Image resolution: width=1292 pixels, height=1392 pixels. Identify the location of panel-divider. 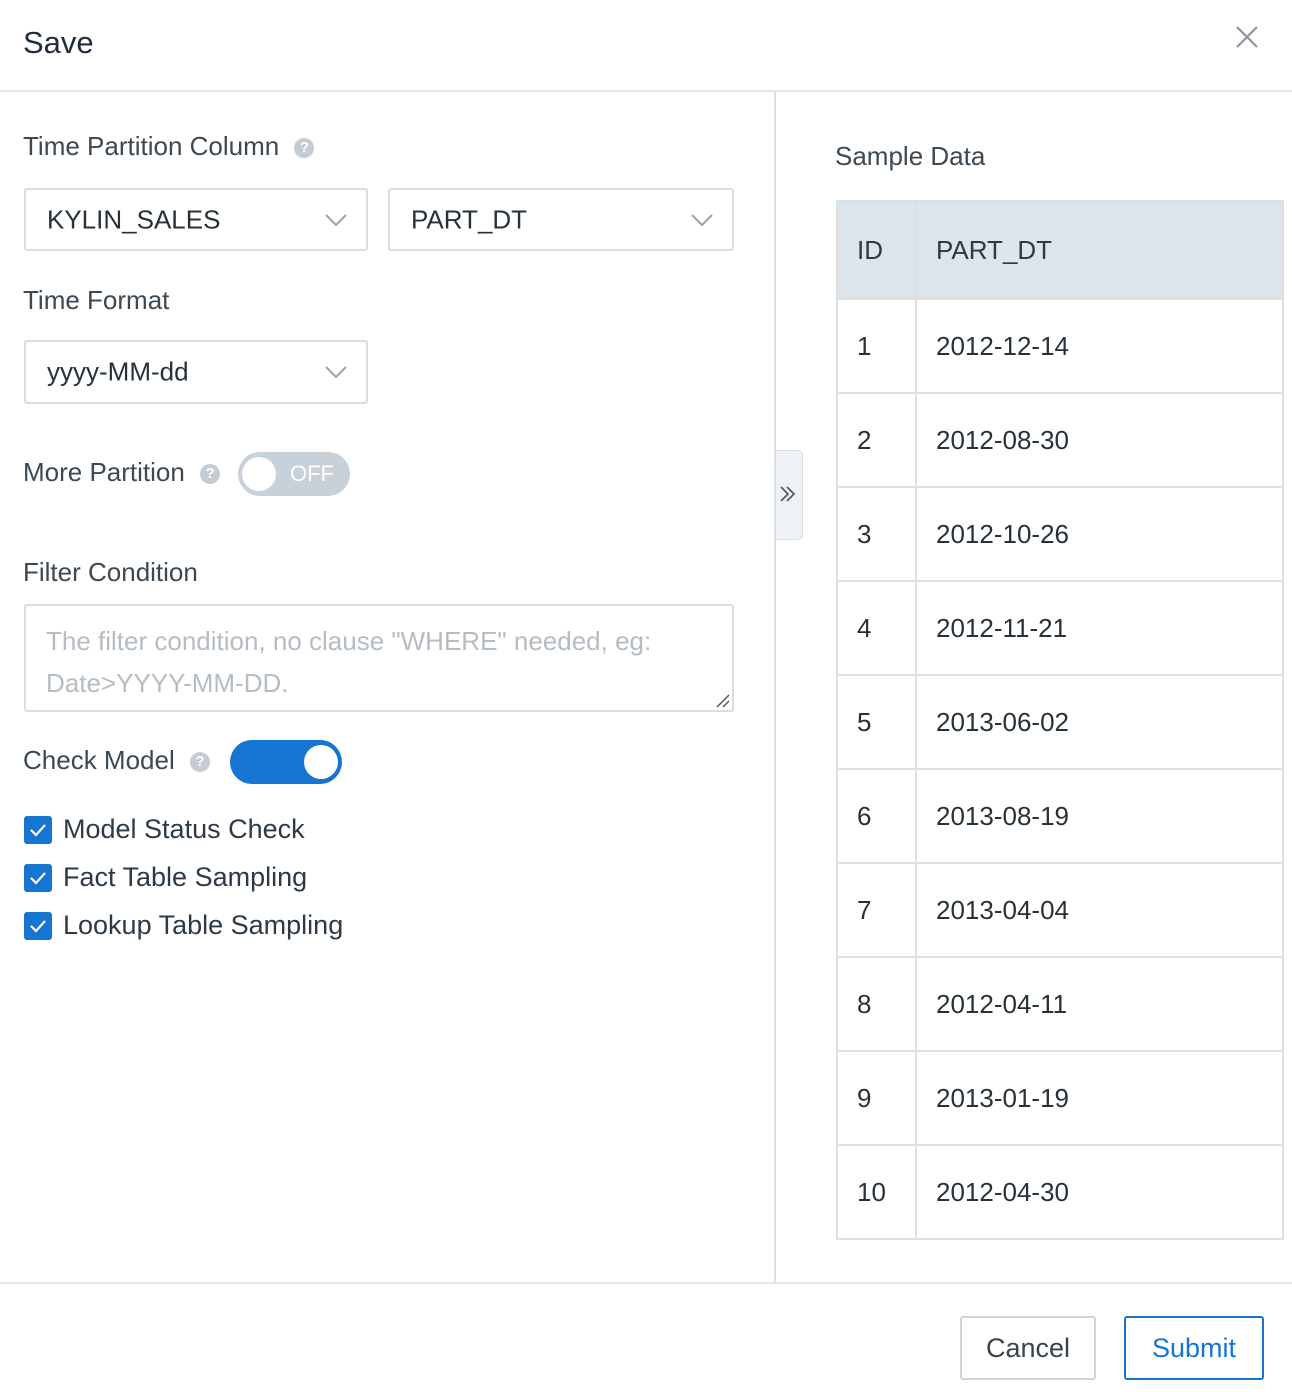
(775, 687).